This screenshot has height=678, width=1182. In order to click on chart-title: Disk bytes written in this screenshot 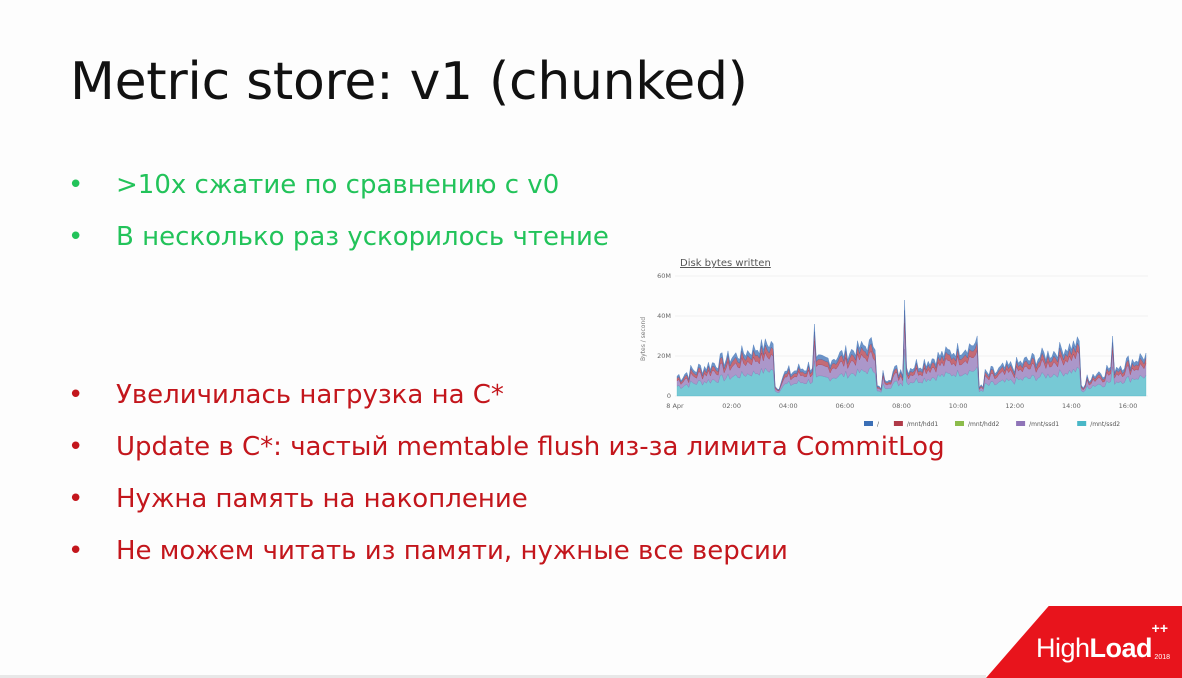, I will do `click(725, 263)`.